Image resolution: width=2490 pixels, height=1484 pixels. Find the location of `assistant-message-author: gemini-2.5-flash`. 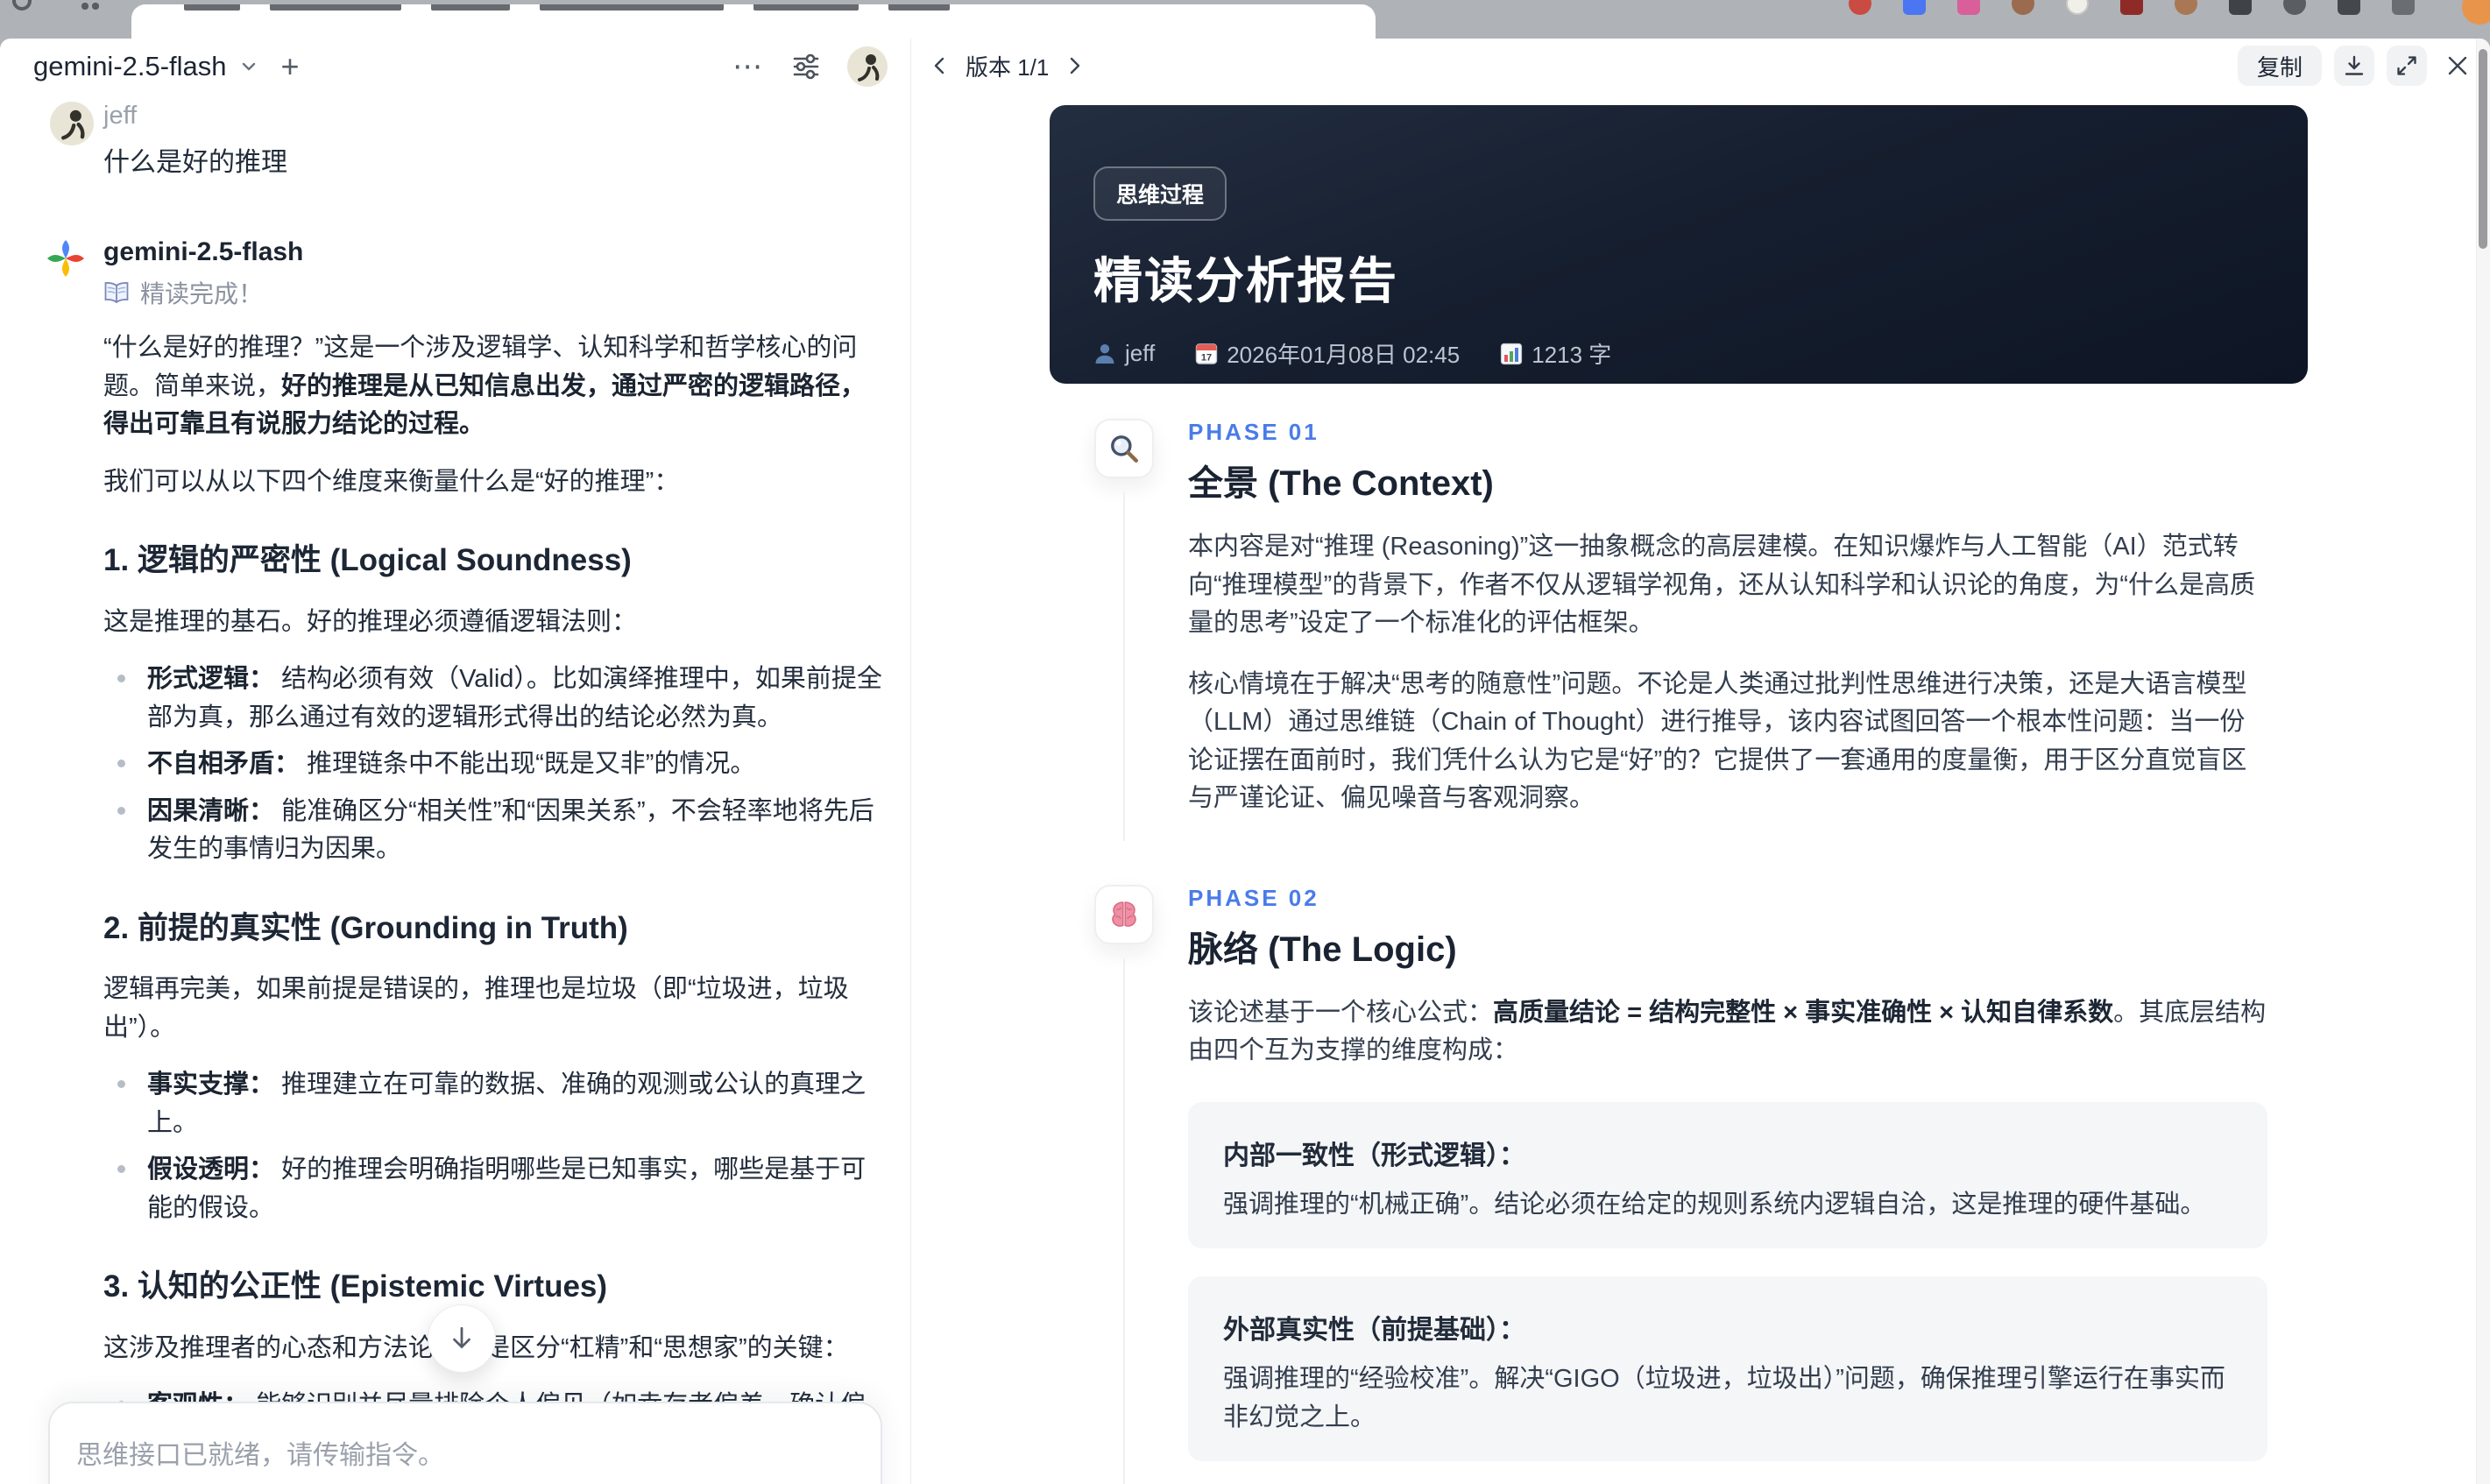

assistant-message-author: gemini-2.5-flash is located at coordinates (204, 251).